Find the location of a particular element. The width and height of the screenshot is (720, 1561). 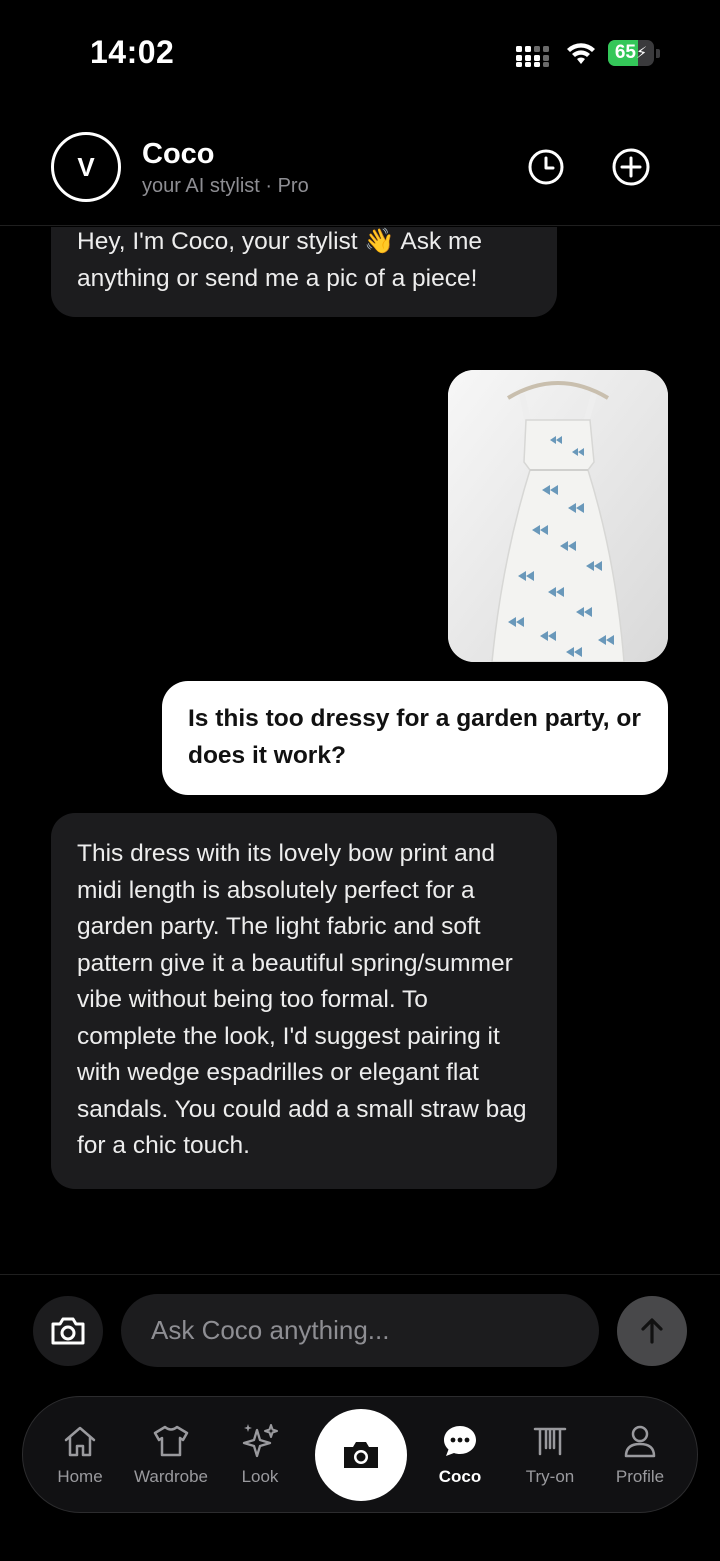

ask-input is located at coordinates (360, 1330).